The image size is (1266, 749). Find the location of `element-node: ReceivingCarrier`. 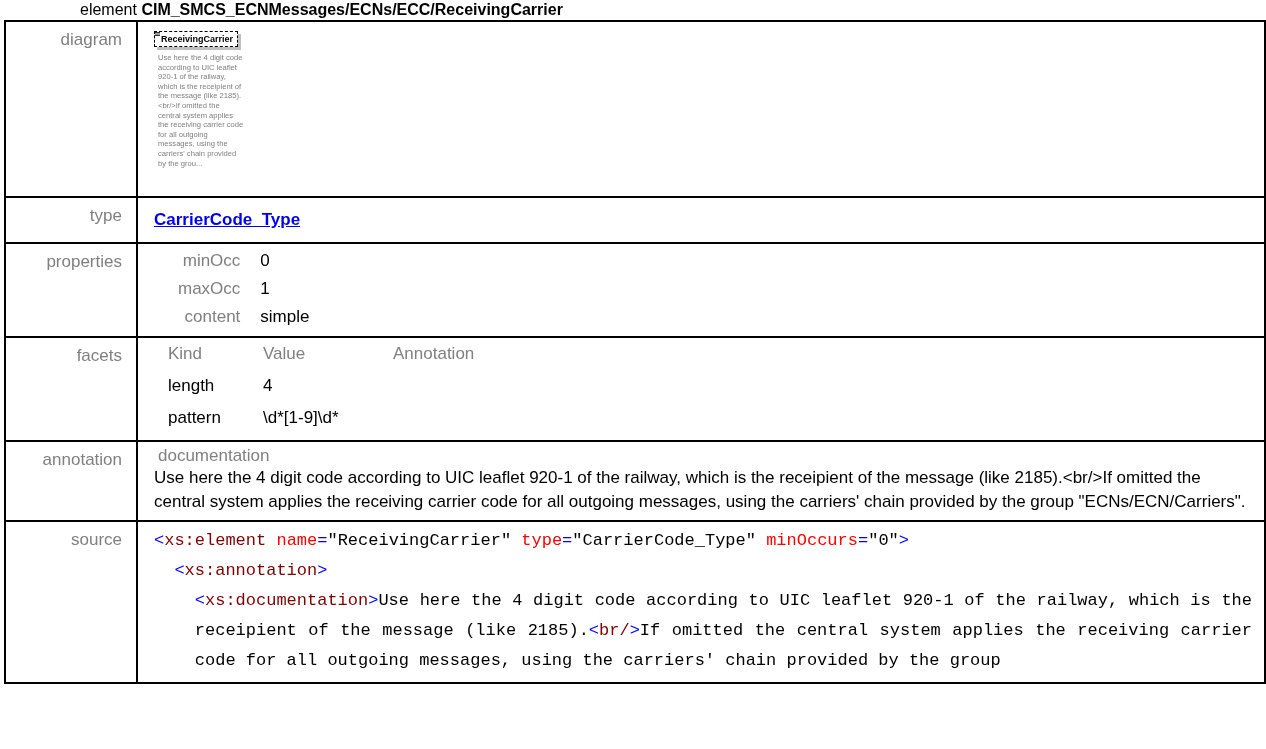

element-node: ReceivingCarrier is located at coordinates (196, 39).